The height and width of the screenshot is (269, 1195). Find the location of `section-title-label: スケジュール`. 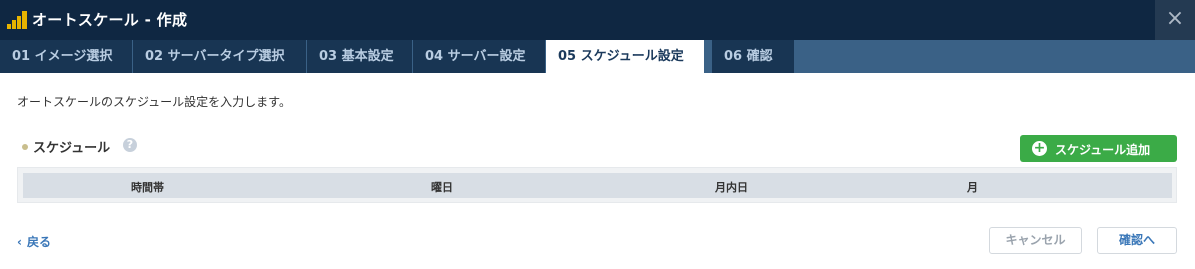

section-title-label: スケジュール is located at coordinates (72, 148).